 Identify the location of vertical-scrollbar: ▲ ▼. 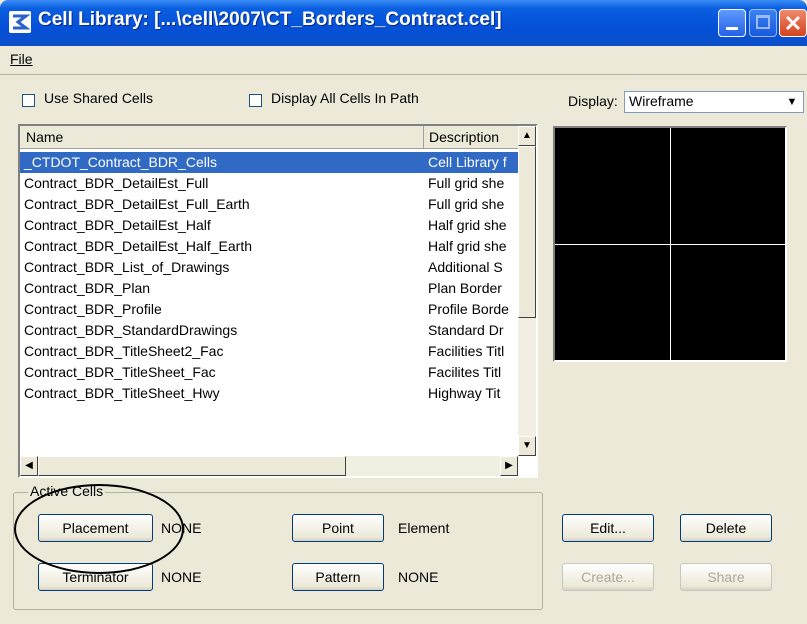
(527, 291).